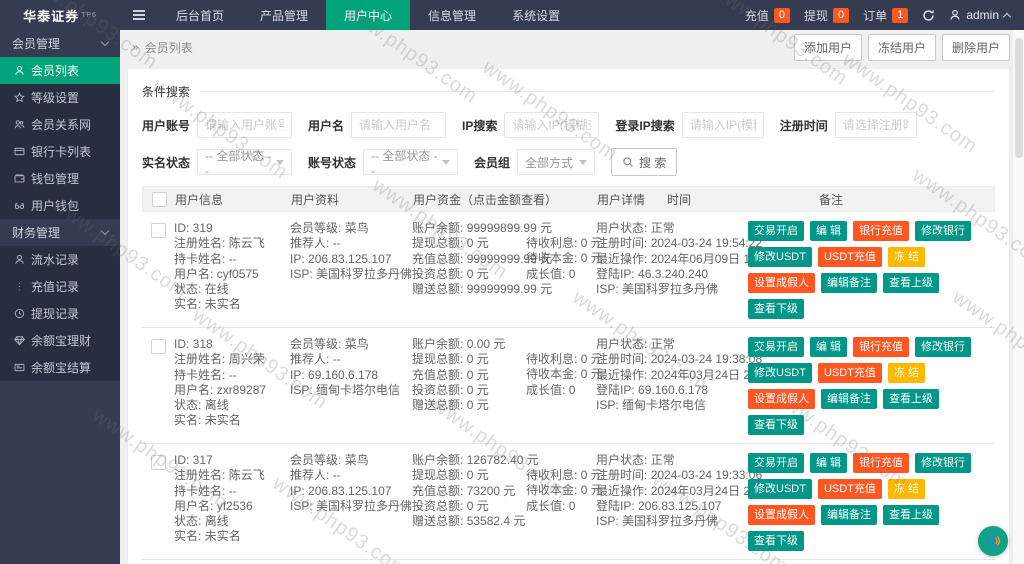  What do you see at coordinates (284, 15) in the screenshot?
I see `nav-item-products: 产品管理` at bounding box center [284, 15].